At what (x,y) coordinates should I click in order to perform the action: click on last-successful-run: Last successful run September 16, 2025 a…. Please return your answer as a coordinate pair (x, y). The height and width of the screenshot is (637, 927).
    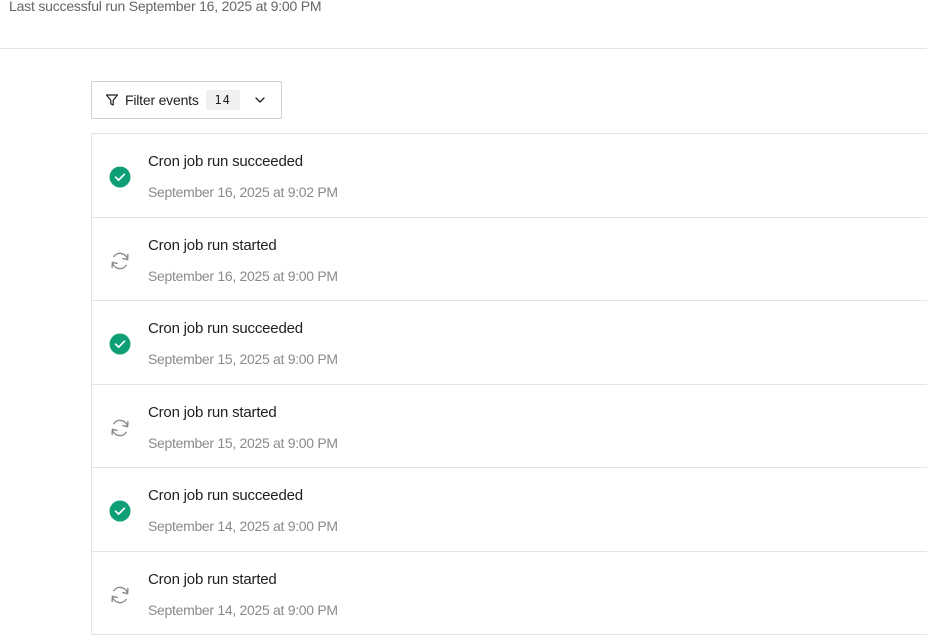
    Looking at the image, I should click on (165, 7).